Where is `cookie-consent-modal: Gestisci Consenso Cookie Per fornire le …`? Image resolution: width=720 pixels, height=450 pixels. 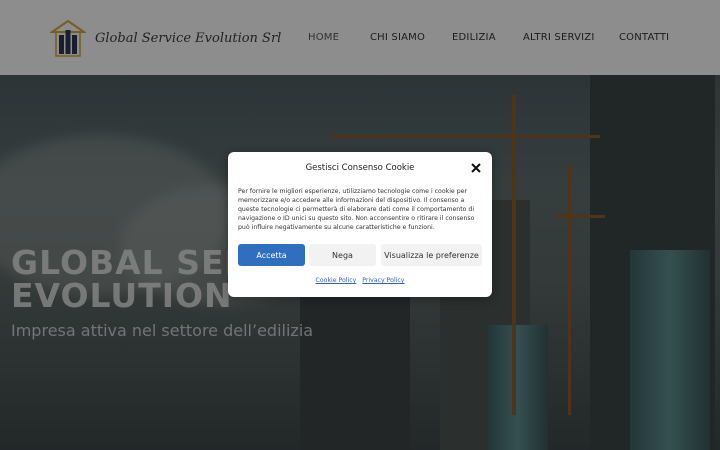 cookie-consent-modal: Gestisci Consenso Cookie Per fornire le … is located at coordinates (360, 224).